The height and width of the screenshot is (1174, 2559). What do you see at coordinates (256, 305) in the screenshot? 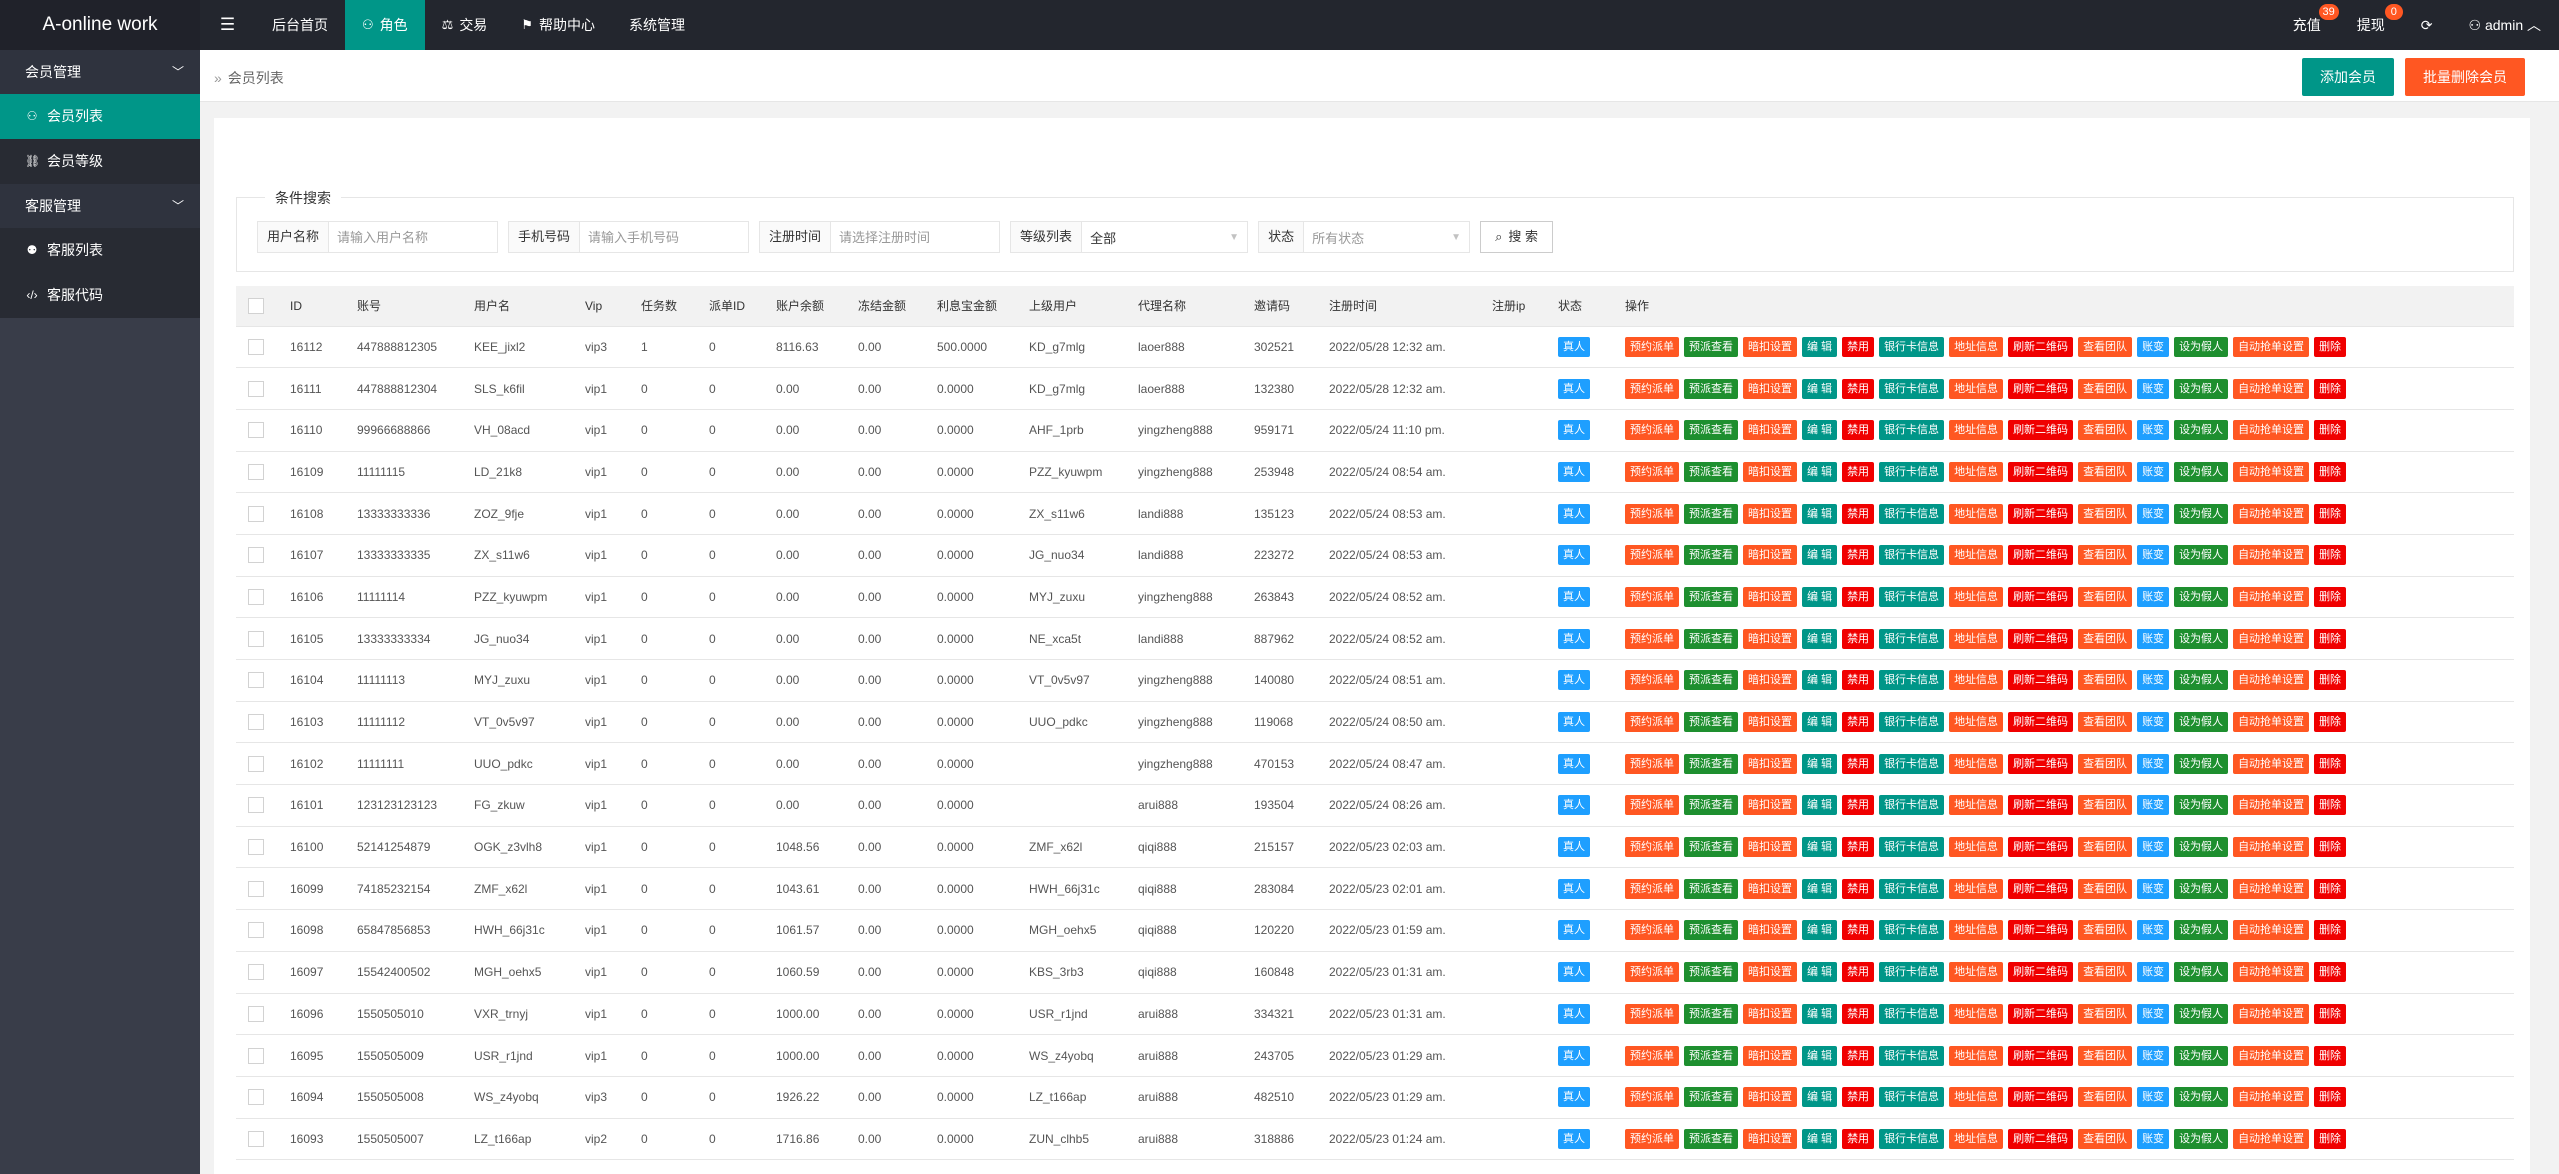
I see `select-all-checkbox` at bounding box center [256, 305].